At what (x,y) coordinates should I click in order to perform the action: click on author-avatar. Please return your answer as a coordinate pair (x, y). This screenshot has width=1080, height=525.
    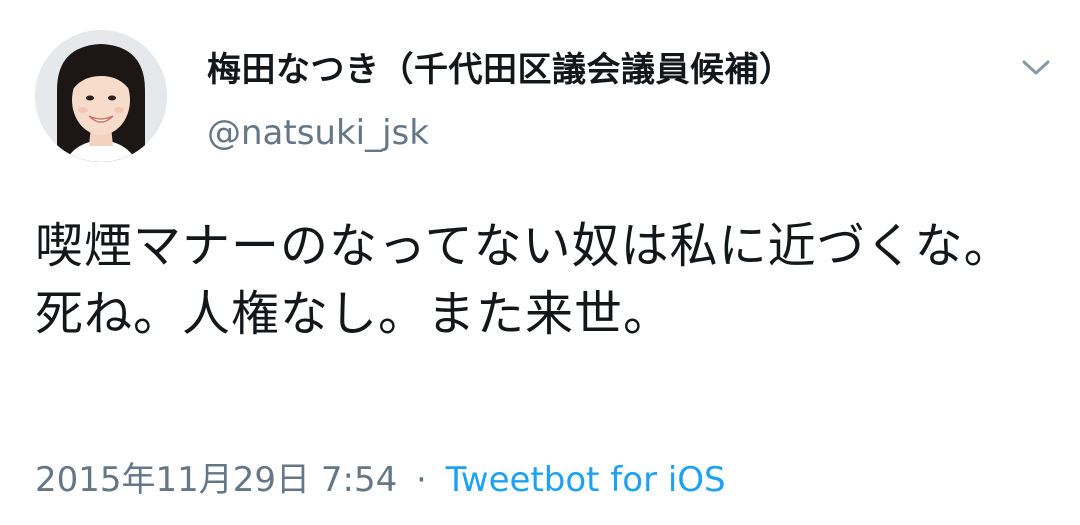
    Looking at the image, I should click on (101, 96).